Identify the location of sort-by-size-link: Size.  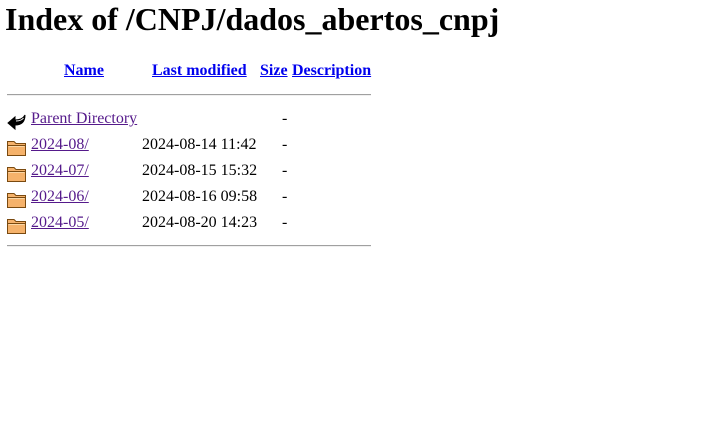
(274, 70).